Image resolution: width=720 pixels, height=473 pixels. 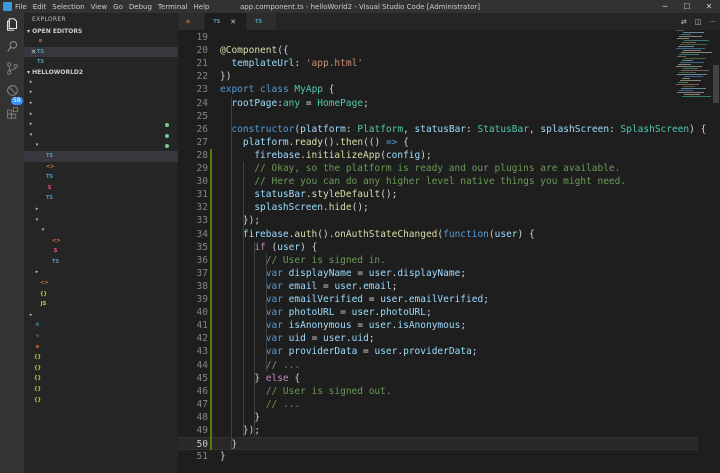 I want to click on file-item: ◆, so click(x=101, y=336).